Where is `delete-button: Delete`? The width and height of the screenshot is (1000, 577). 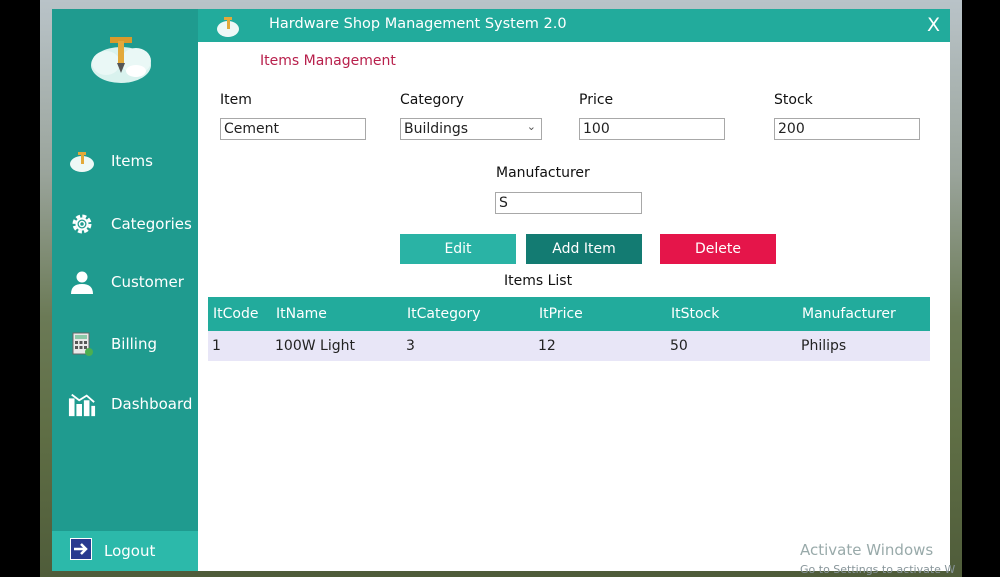 delete-button: Delete is located at coordinates (718, 249).